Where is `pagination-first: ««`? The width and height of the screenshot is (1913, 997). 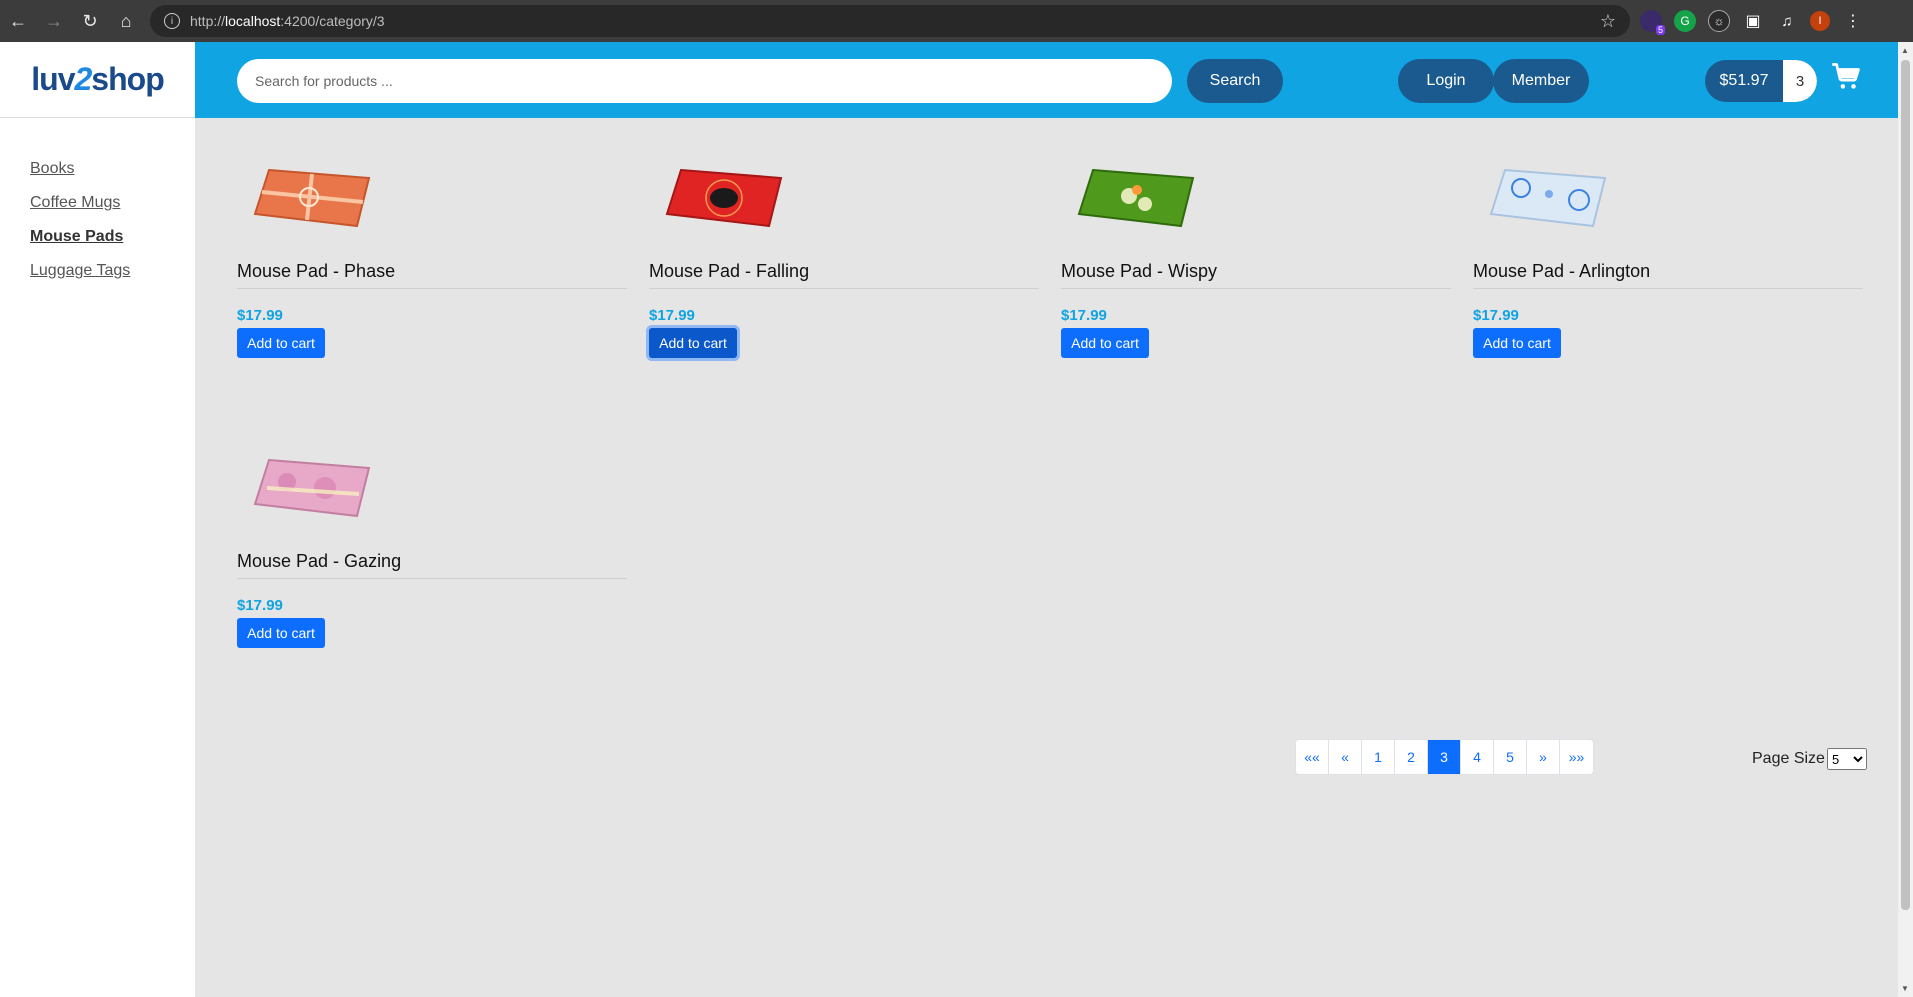 pagination-first: «« is located at coordinates (1312, 757).